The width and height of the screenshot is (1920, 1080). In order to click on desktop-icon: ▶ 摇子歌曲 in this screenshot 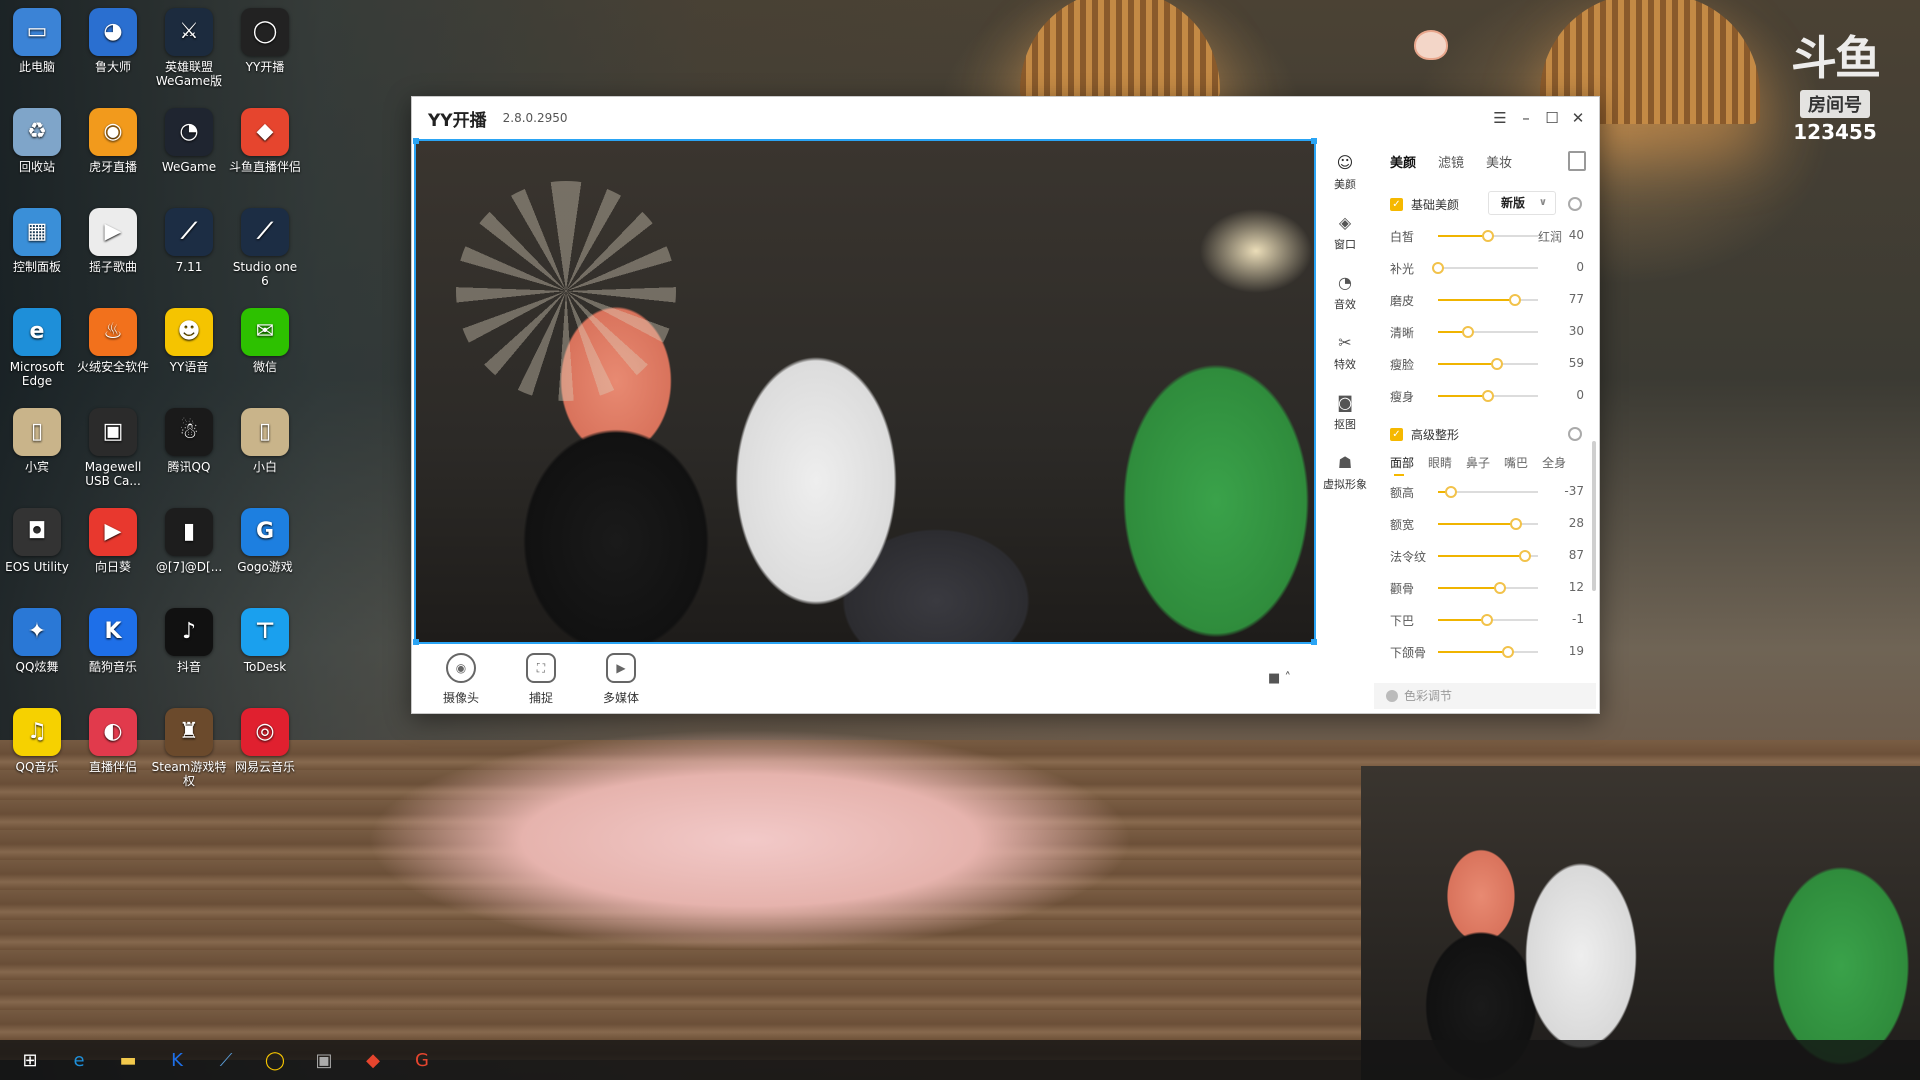, I will do `click(113, 239)`.